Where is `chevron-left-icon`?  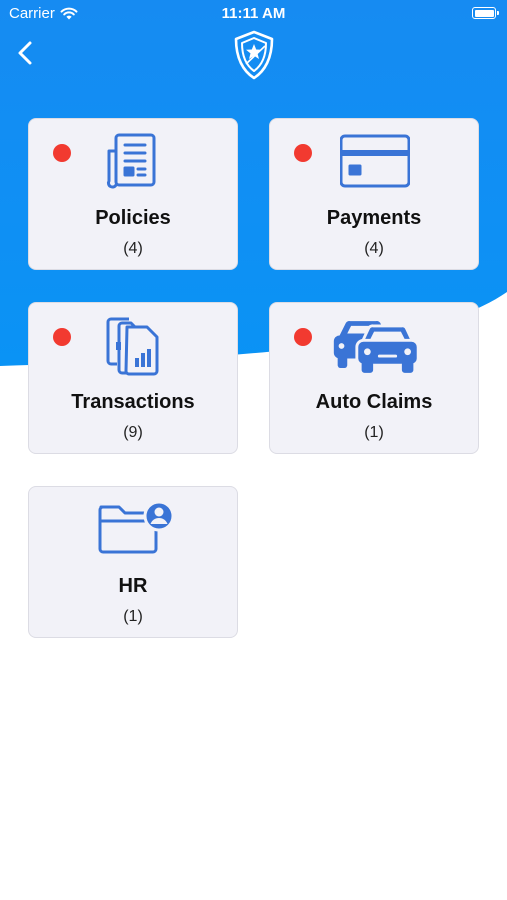 chevron-left-icon is located at coordinates (25, 53).